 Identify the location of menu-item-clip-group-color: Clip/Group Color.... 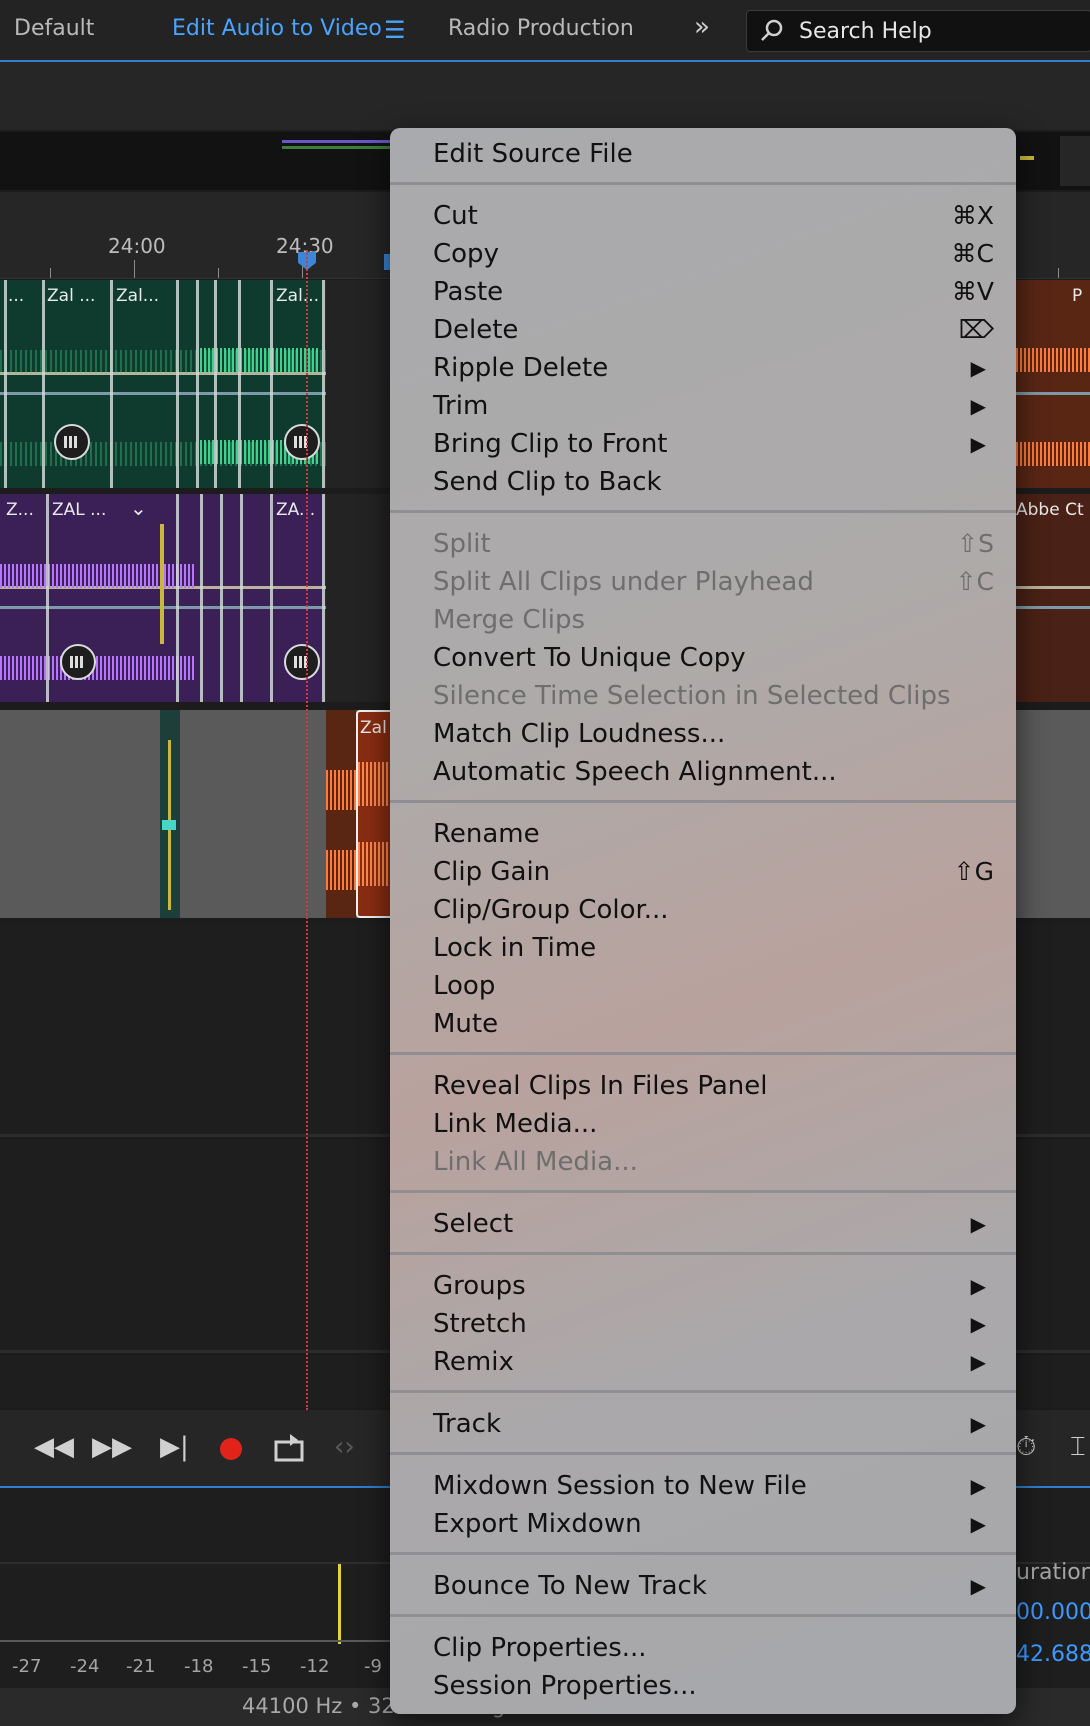
(713, 910).